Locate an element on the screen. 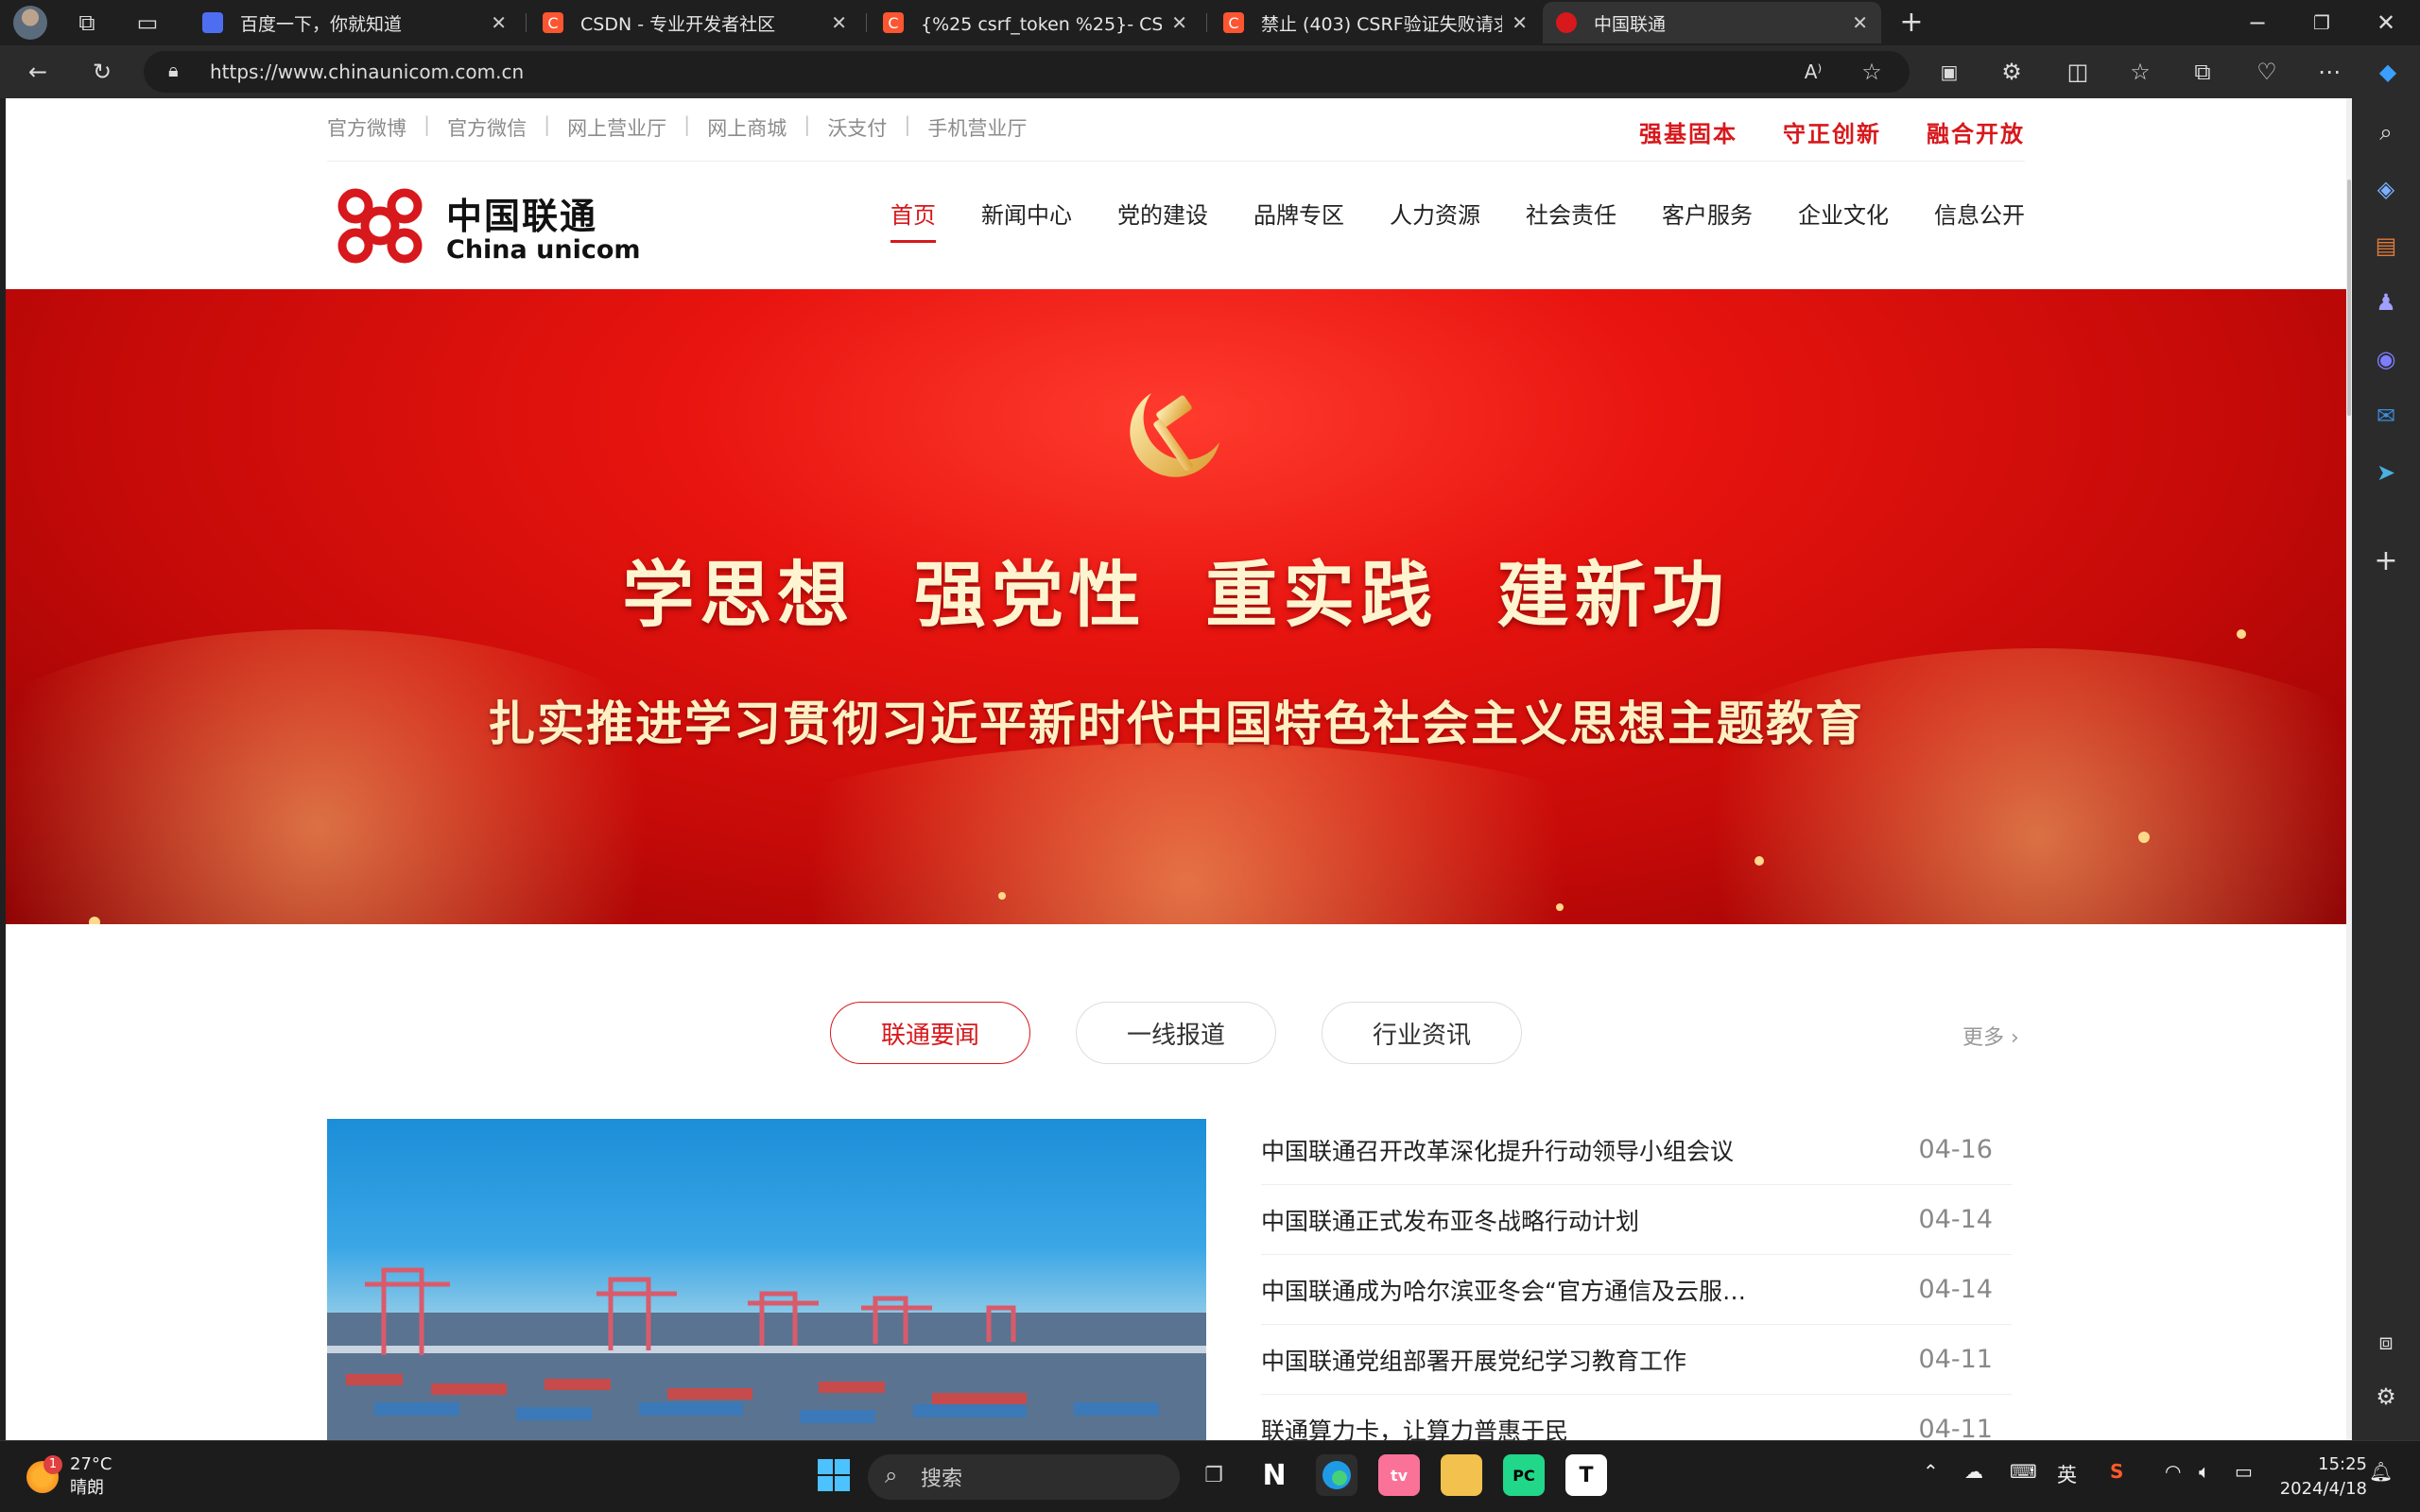 The image size is (2420, 1512). shopping-tag-icon: ◈ is located at coordinates (2386, 189).